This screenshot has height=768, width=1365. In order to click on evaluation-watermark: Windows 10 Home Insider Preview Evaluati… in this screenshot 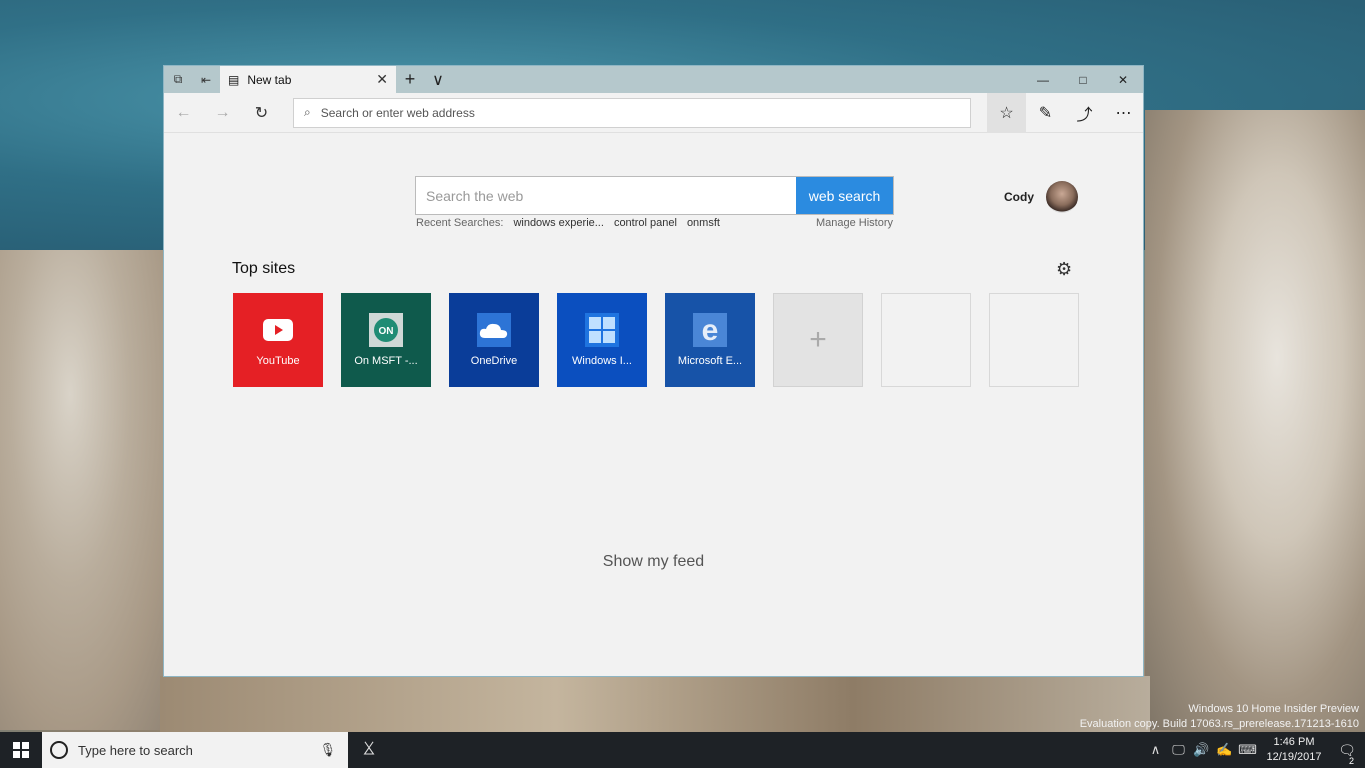, I will do `click(1219, 717)`.